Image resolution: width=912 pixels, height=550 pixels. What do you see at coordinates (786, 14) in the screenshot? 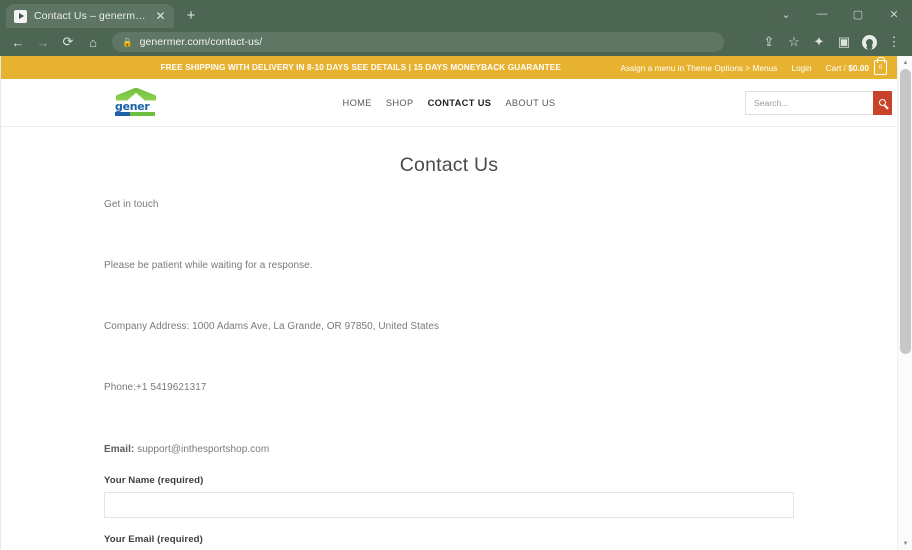
I see `tab-search-icon: ⌄` at bounding box center [786, 14].